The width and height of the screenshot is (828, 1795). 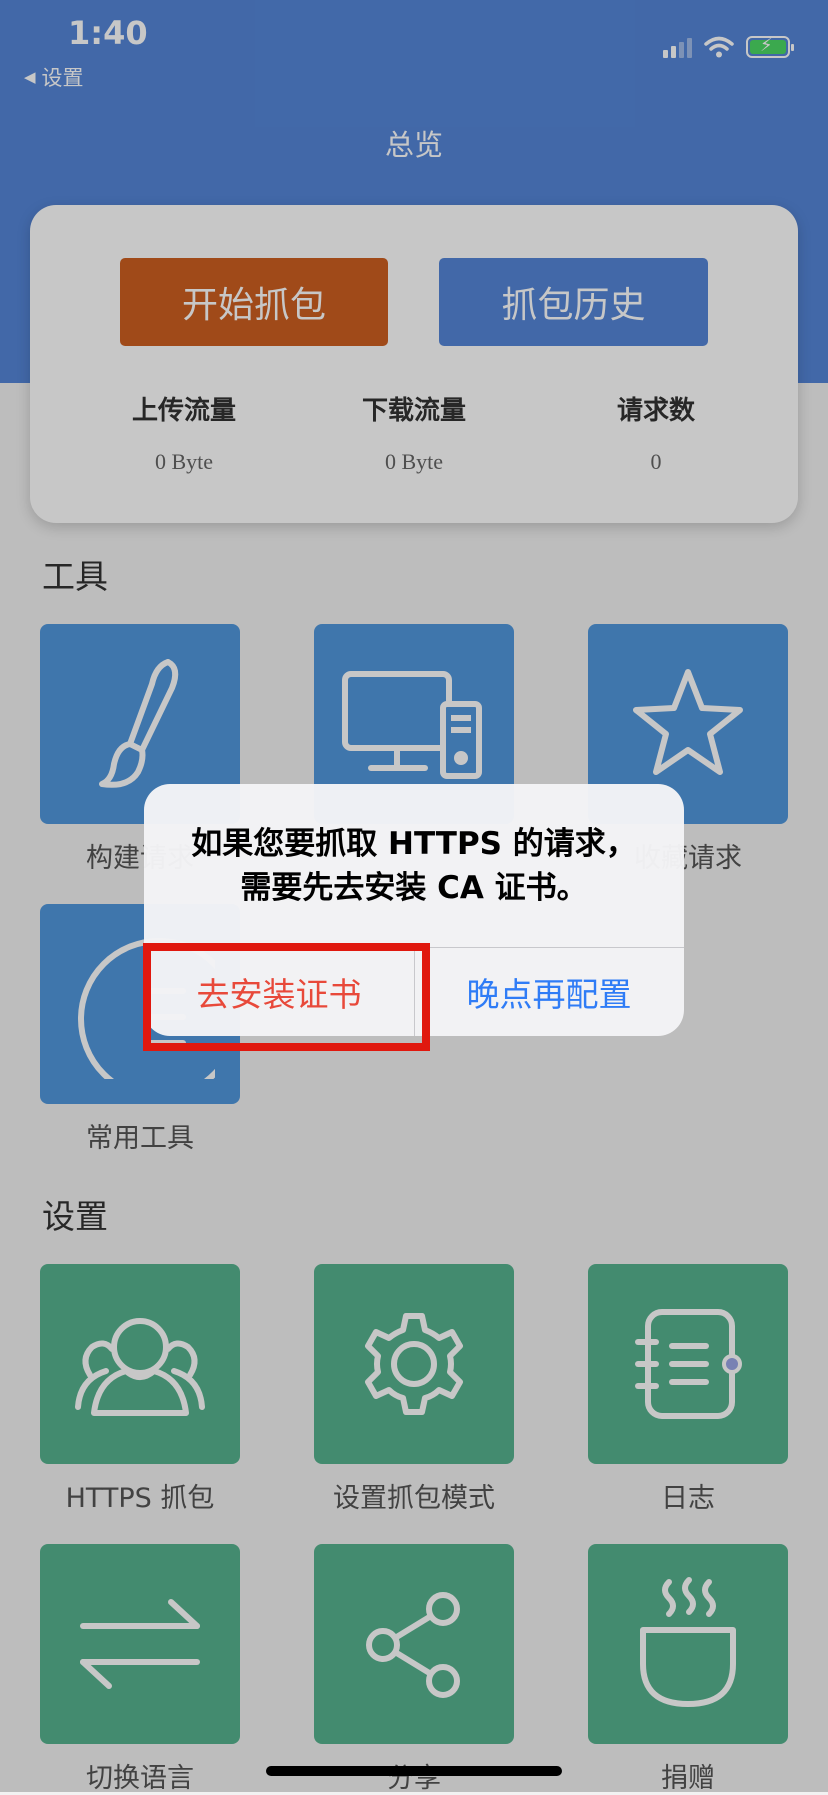 I want to click on alert-message-line-2: 需要先去安装 CA 证书。, so click(x=414, y=888).